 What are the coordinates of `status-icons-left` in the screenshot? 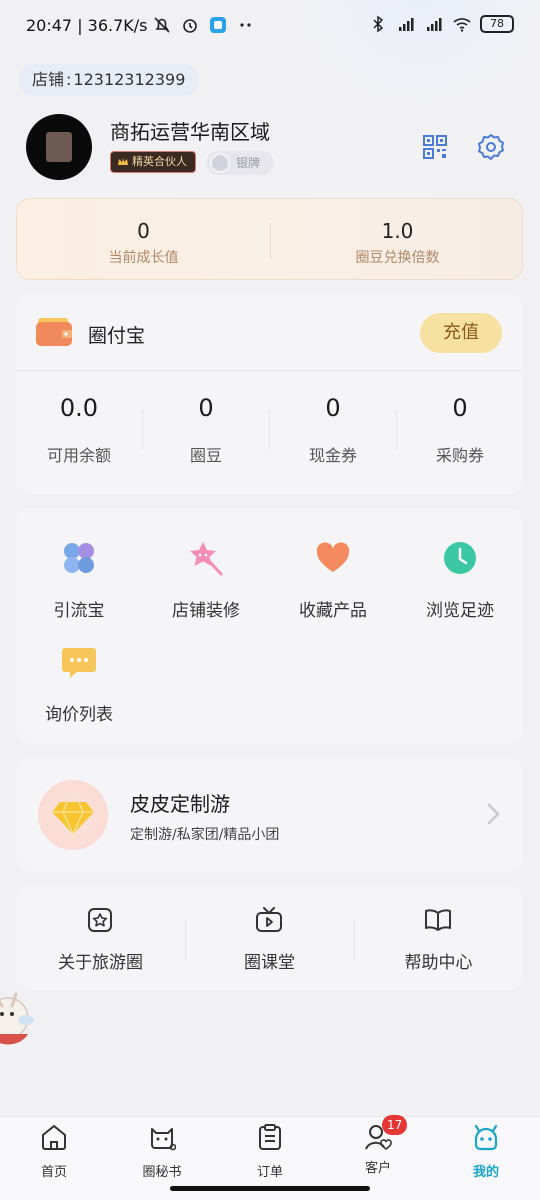 It's located at (204, 25).